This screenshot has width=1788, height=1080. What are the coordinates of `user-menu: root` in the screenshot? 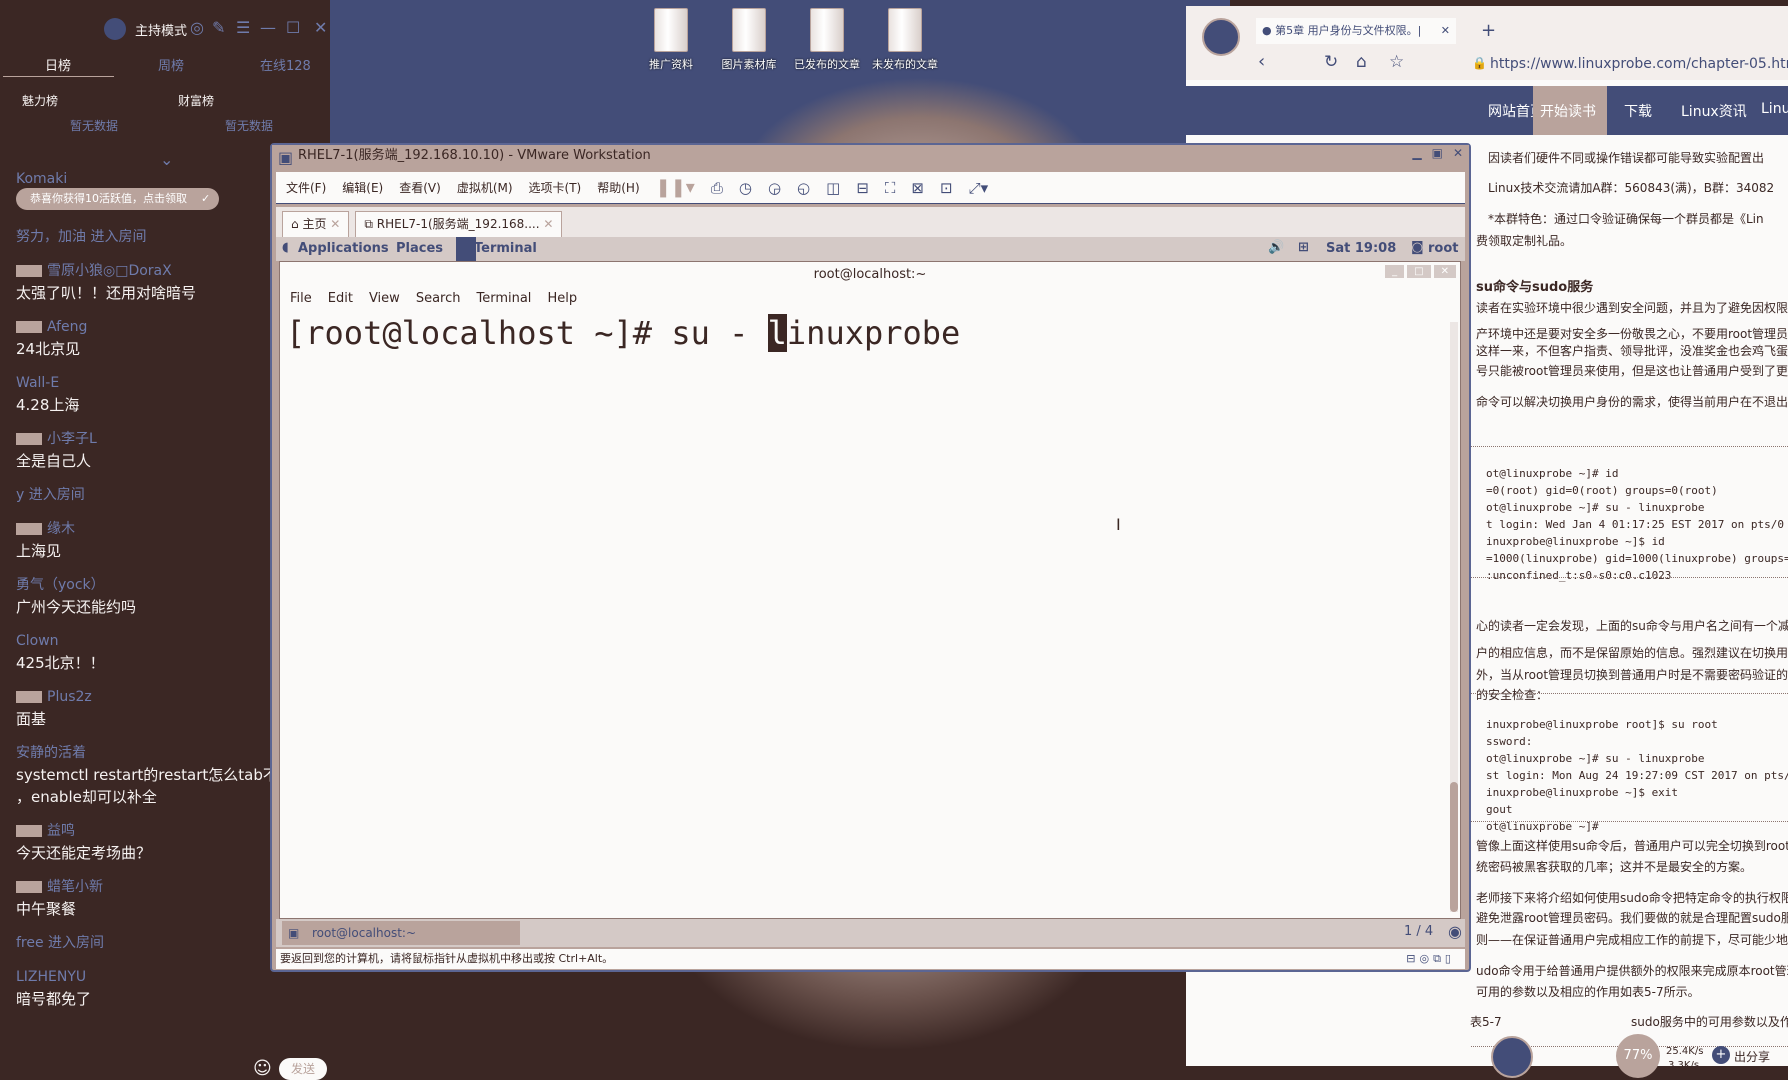 It's located at (1443, 248).